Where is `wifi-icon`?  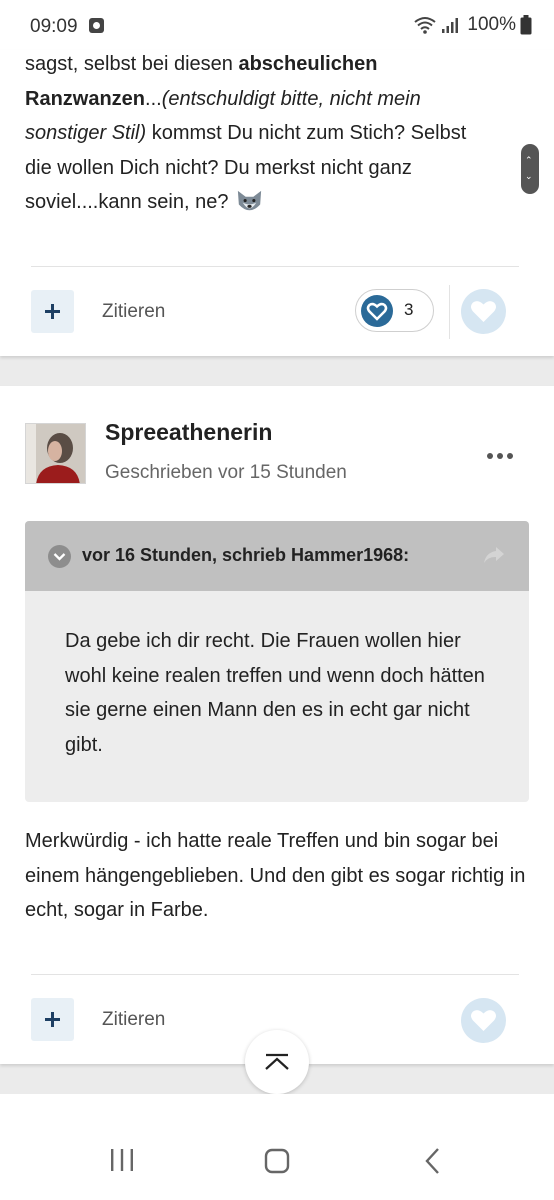 wifi-icon is located at coordinates (425, 25).